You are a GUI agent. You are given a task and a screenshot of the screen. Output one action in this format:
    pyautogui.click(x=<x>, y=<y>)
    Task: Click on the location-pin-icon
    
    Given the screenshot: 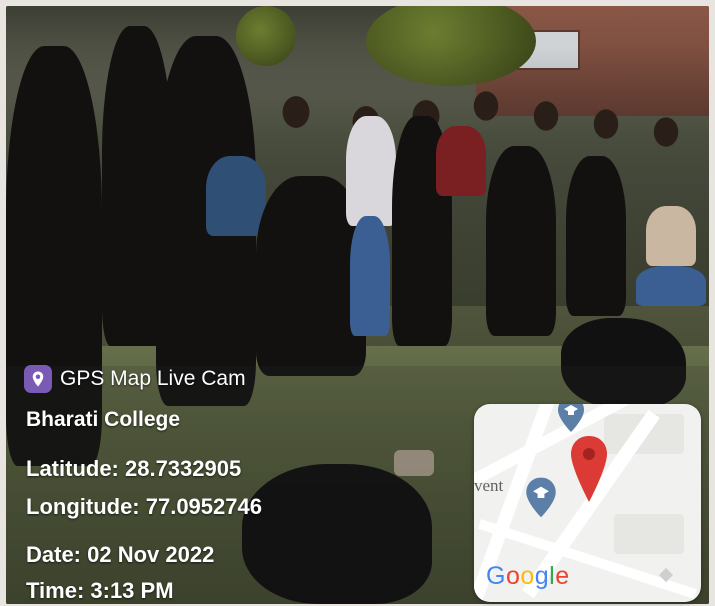 What is the action you would take?
    pyautogui.click(x=38, y=379)
    